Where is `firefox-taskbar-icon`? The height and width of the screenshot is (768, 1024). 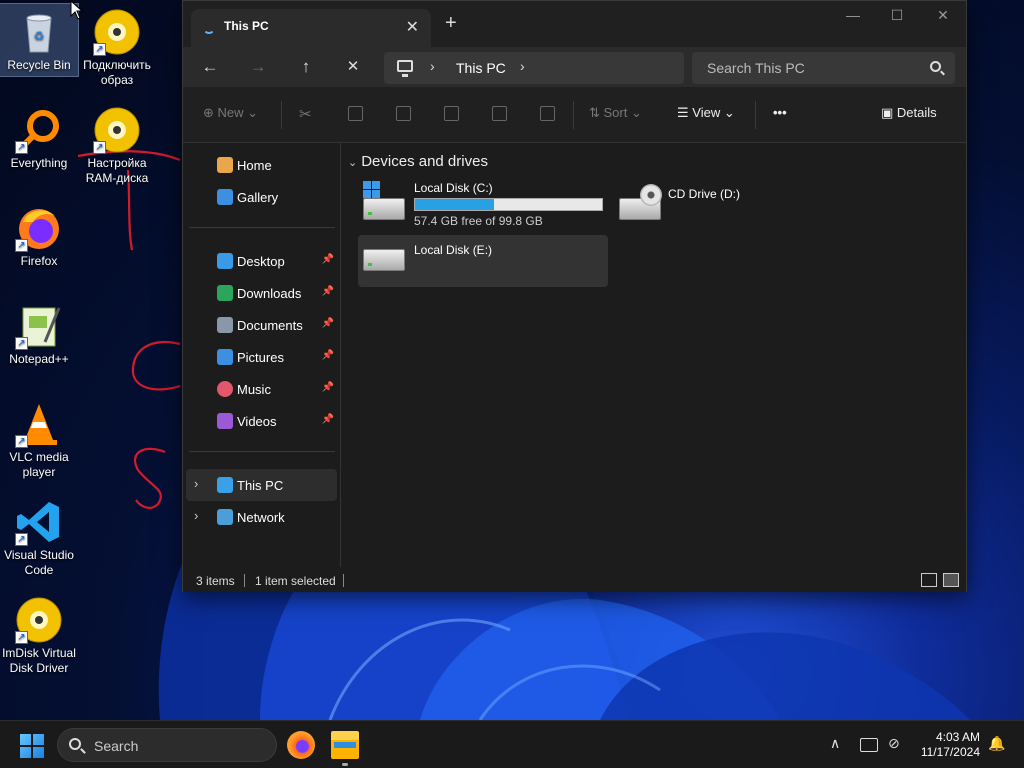 firefox-taskbar-icon is located at coordinates (301, 745).